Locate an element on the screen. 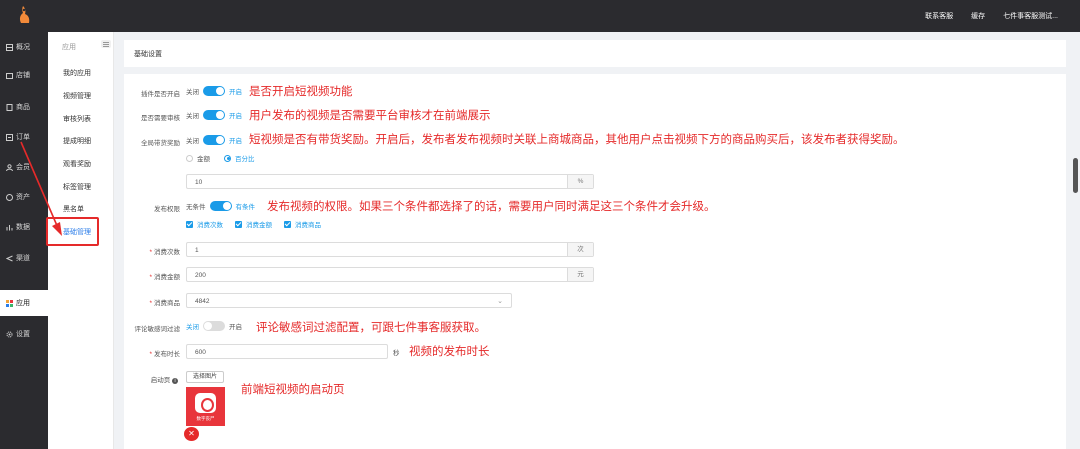 This screenshot has height=449, width=1080. sidebar-item-apps: 应用 is located at coordinates (24, 303).